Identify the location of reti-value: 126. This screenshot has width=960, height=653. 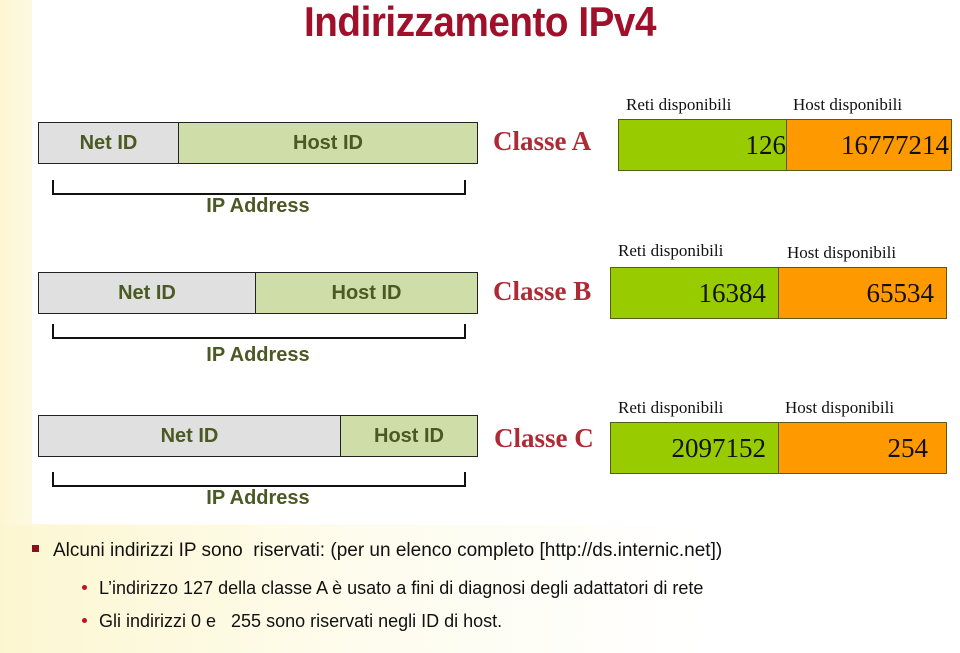
(766, 144).